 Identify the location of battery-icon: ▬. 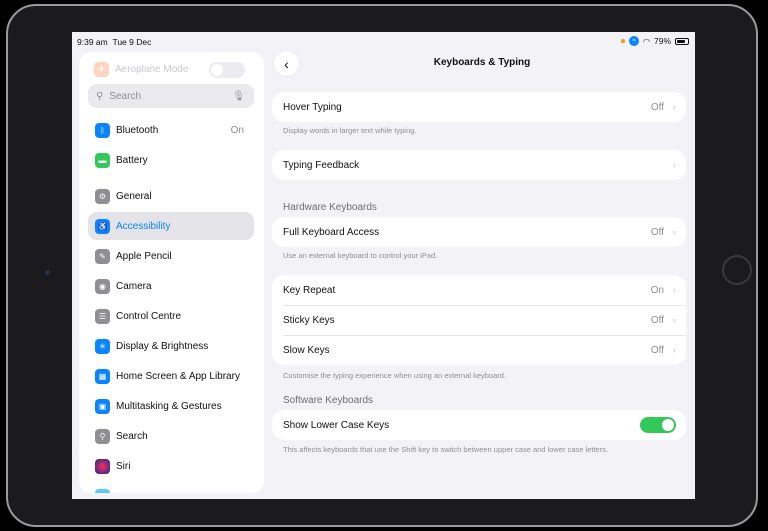
(102, 160).